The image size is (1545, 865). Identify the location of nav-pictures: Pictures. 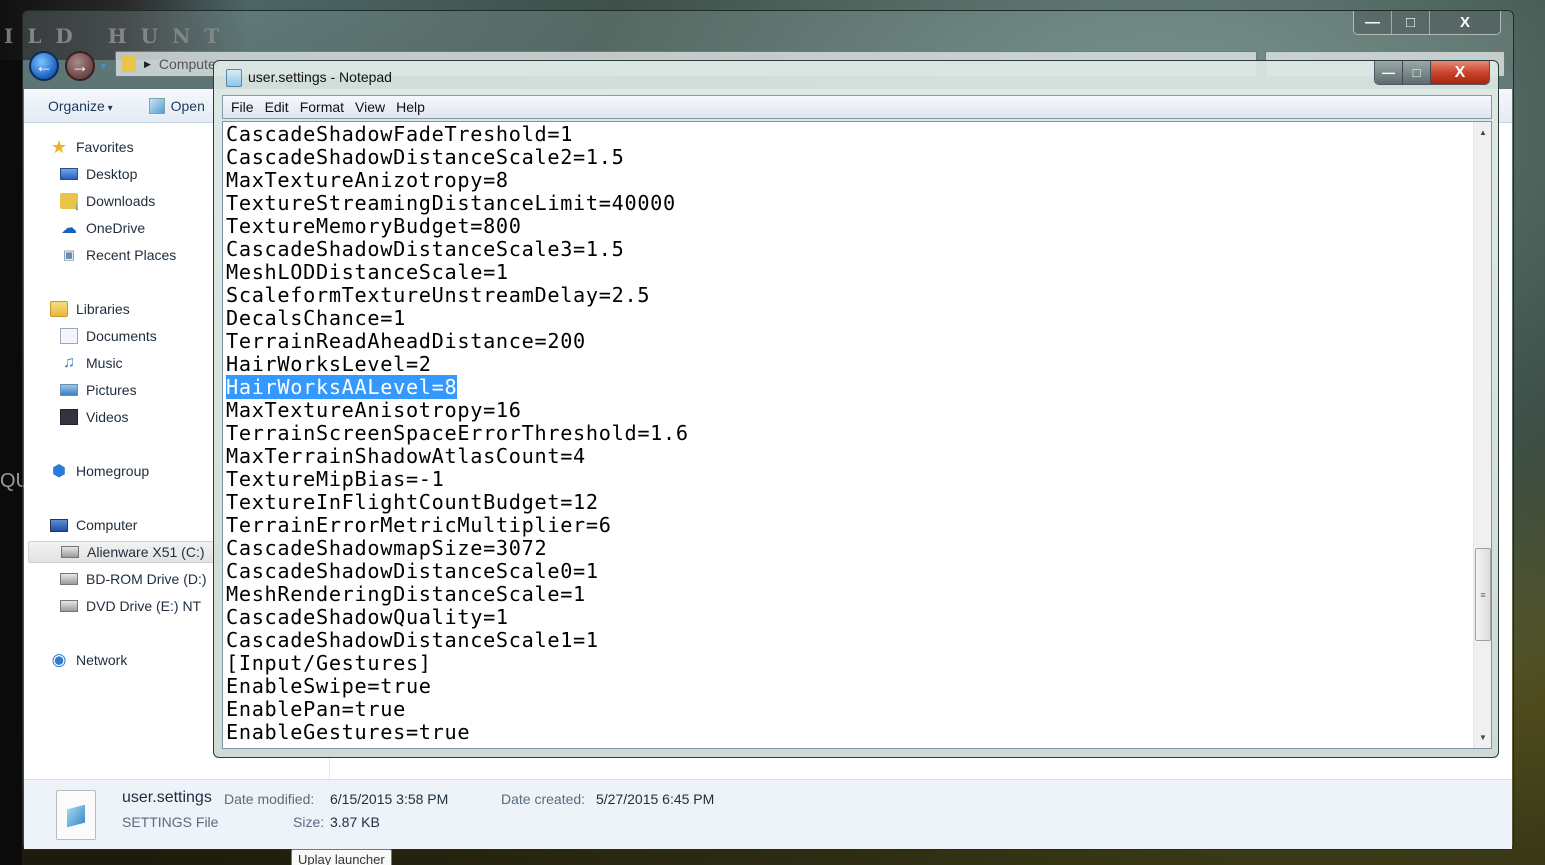
(98, 390).